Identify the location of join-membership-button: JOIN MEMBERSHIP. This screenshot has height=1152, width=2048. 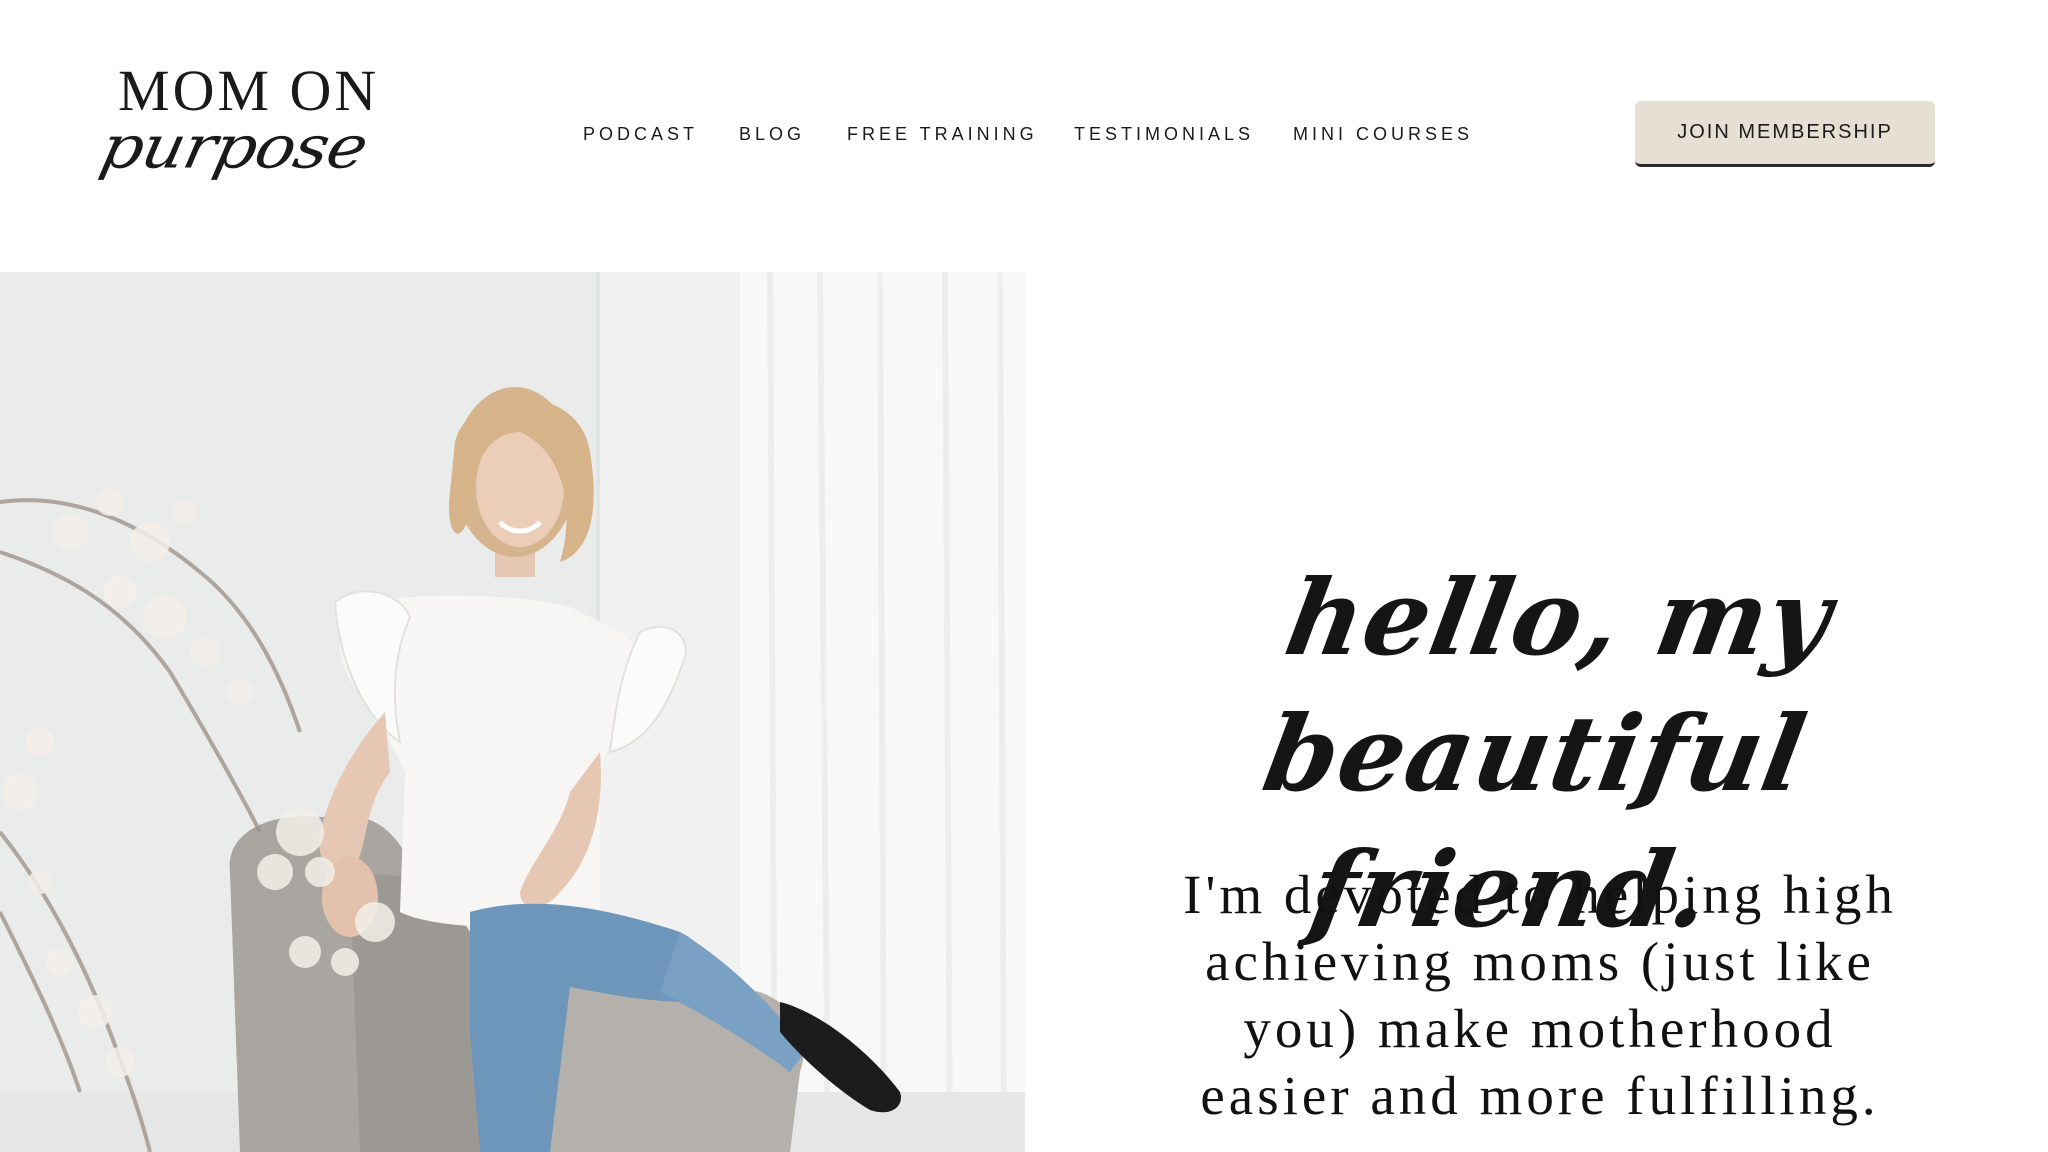
(1785, 134).